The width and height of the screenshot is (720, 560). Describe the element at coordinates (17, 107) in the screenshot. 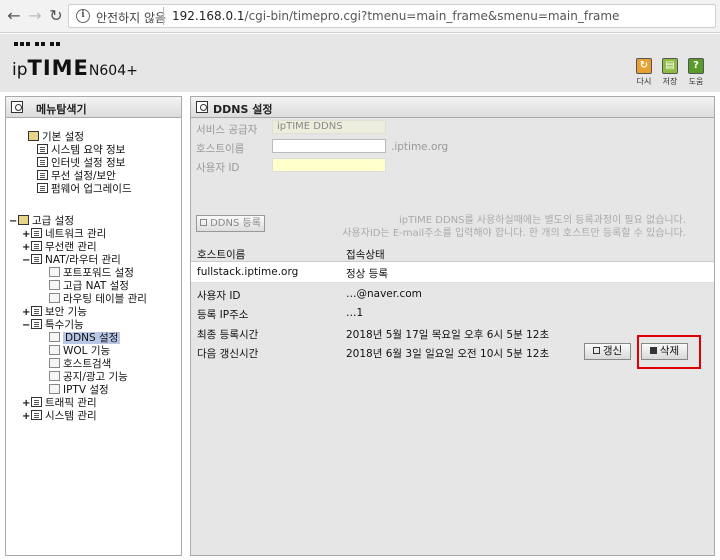

I see `magnifier-icon` at that location.